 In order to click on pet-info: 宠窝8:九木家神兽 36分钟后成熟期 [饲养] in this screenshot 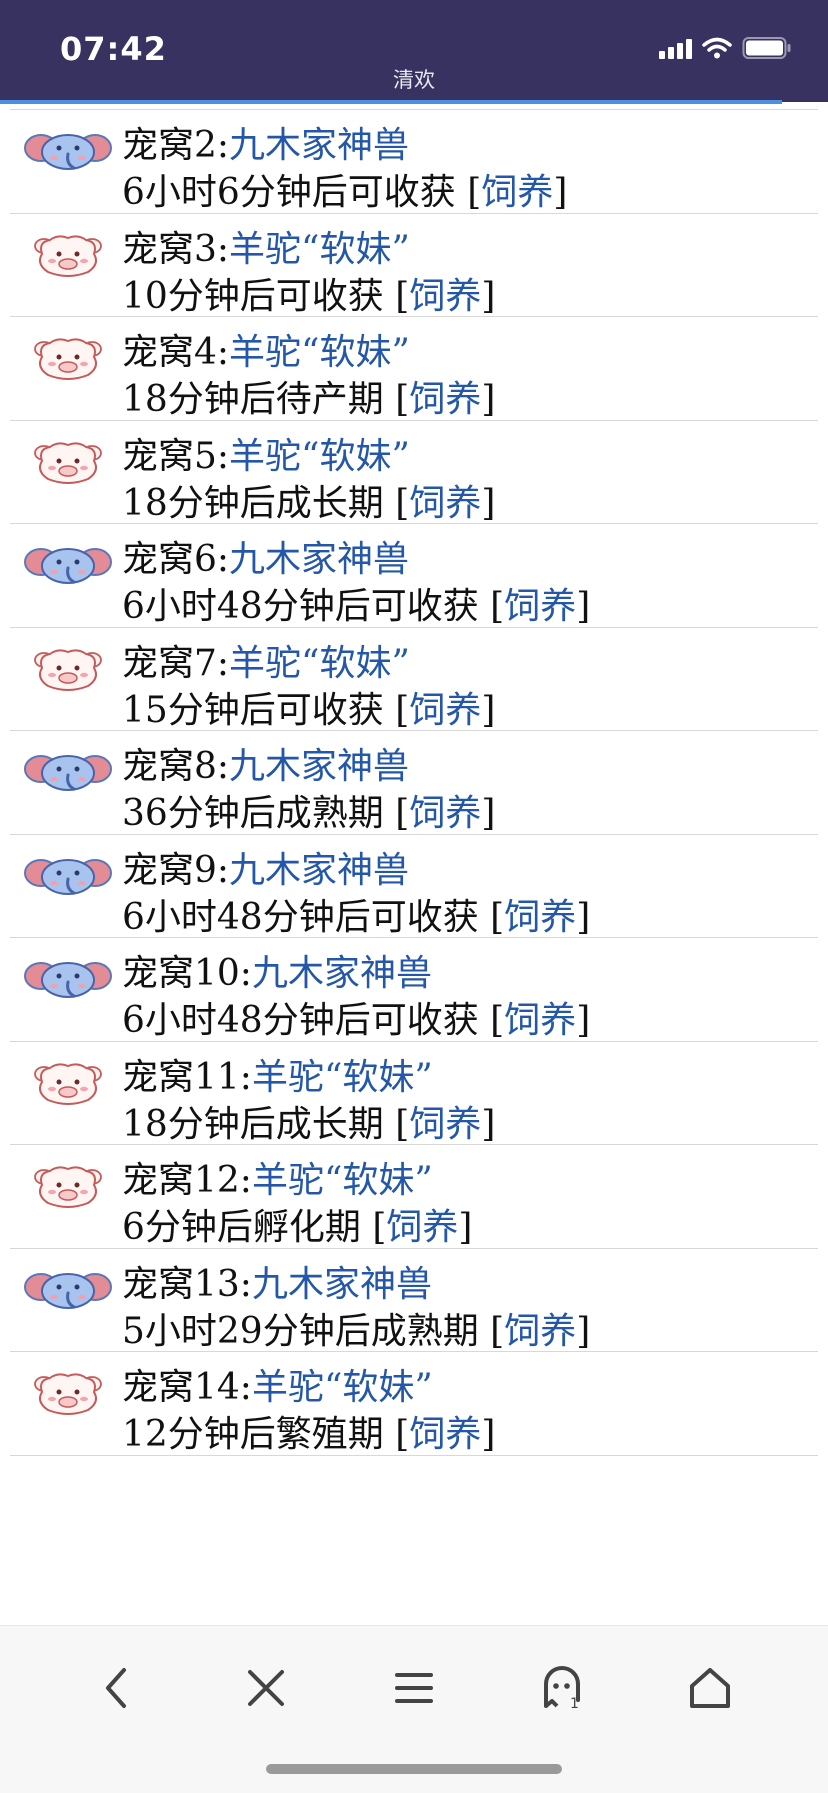, I will do `click(308, 790)`.